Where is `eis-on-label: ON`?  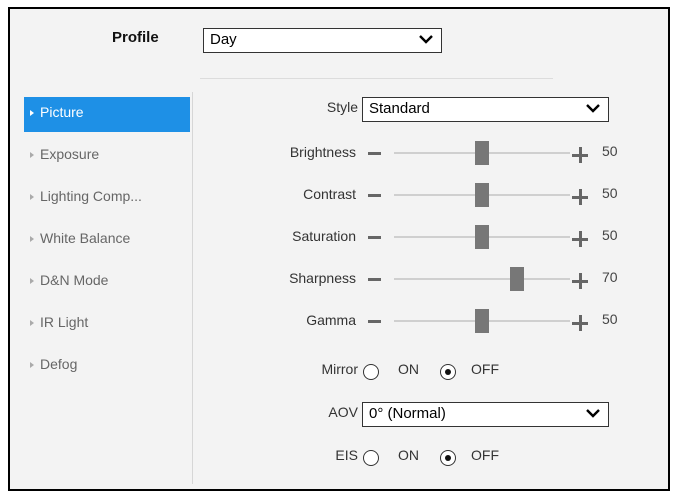 eis-on-label: ON is located at coordinates (408, 455).